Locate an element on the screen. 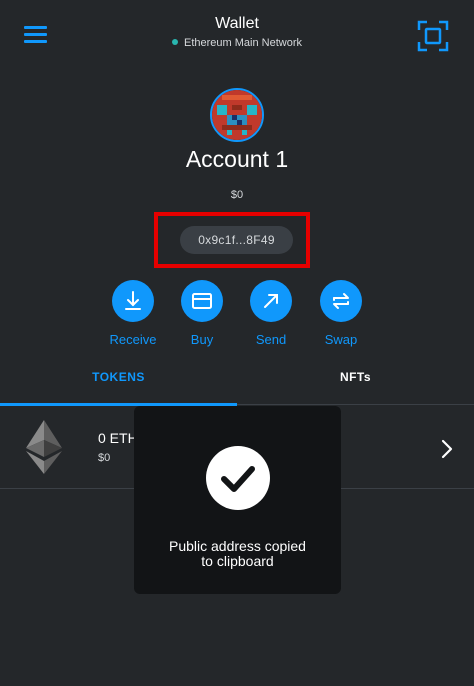 The width and height of the screenshot is (474, 686). swap-button: Swap is located at coordinates (341, 313).